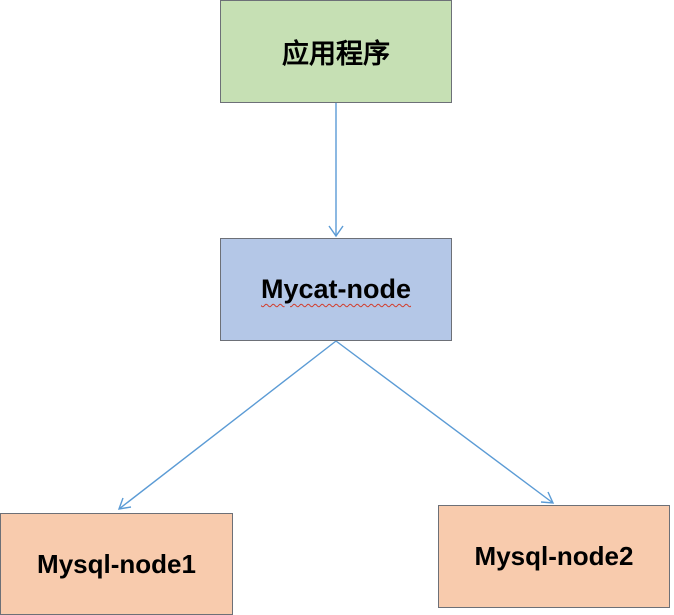  I want to click on node-mysql1: Mysql-node1, so click(116, 564).